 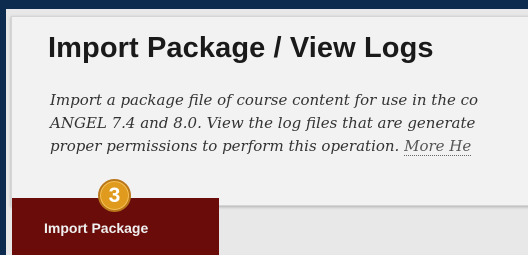 I want to click on more-help-link: More He, so click(x=438, y=146).